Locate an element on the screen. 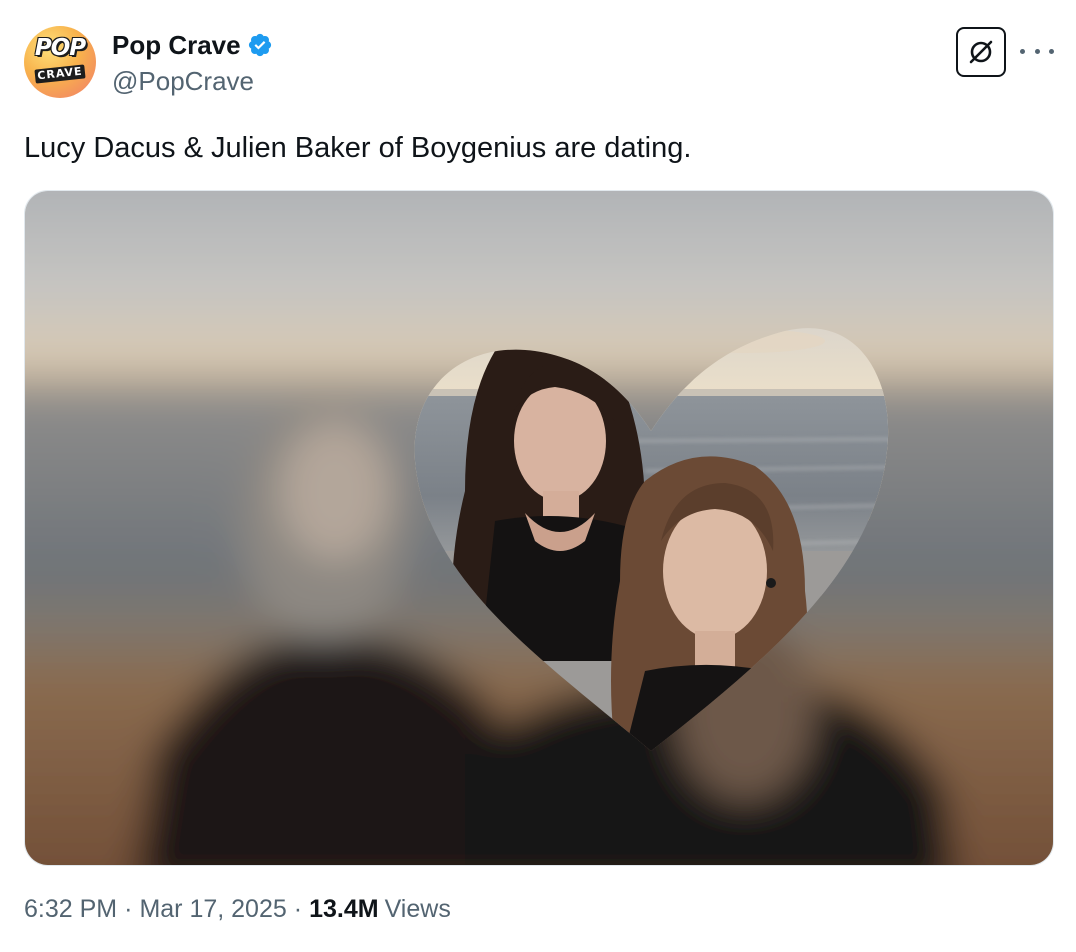  post-meta: 6:32 PM · Mar 17, 2025 · 13.4M Views is located at coordinates (237, 909).